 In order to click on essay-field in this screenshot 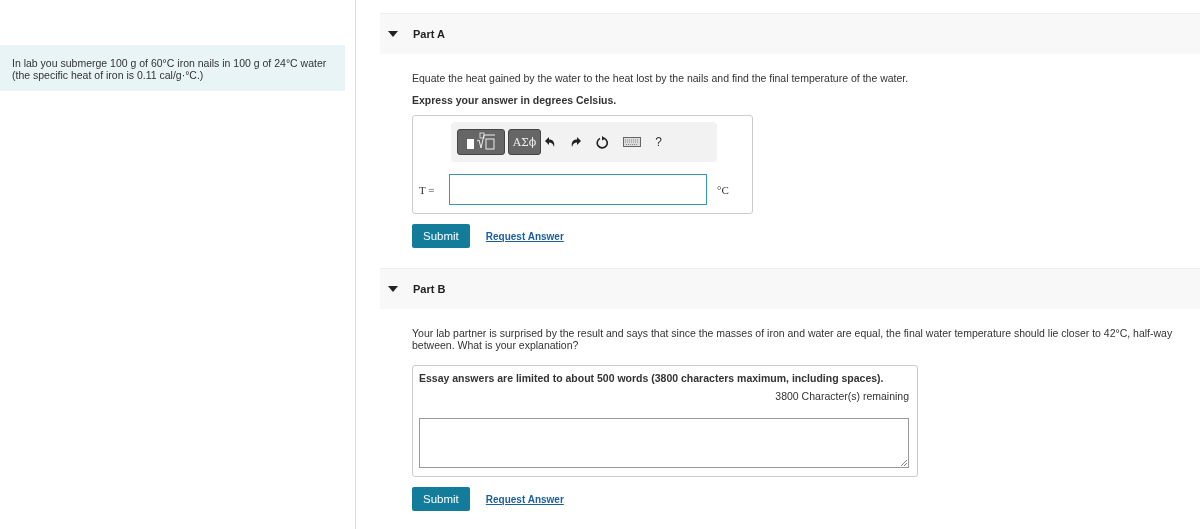, I will do `click(664, 443)`.